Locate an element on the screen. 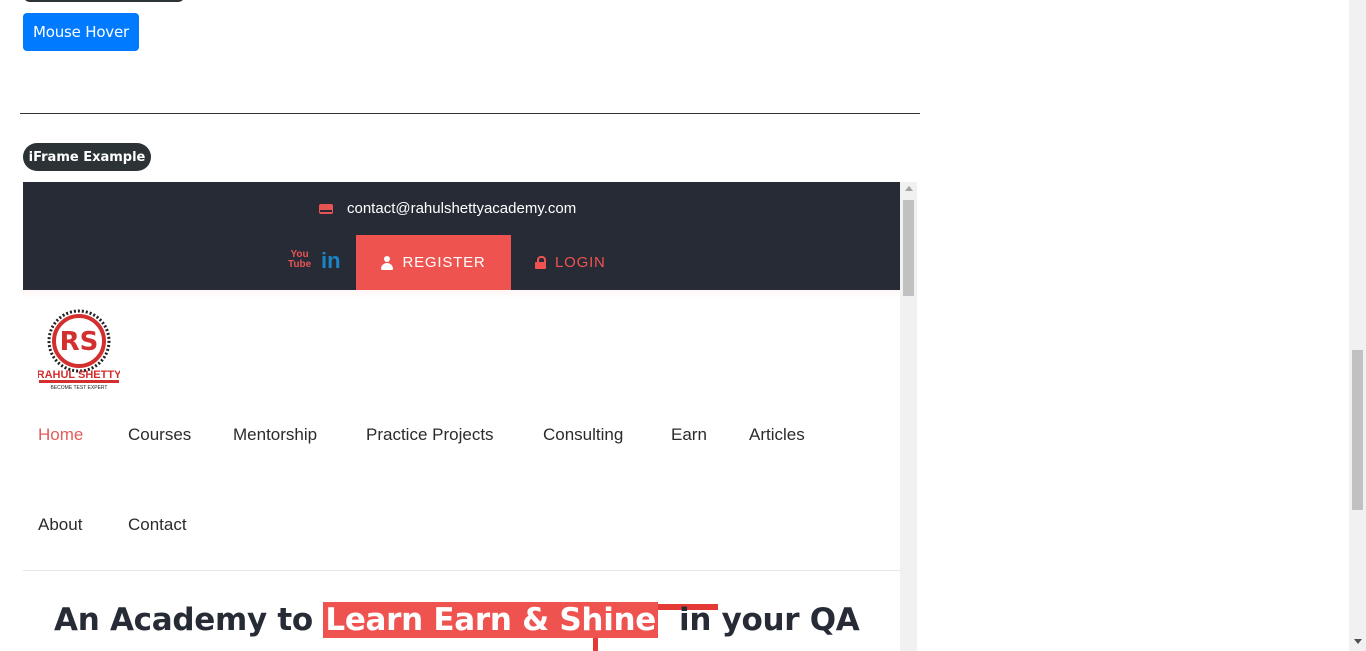 The image size is (1366, 651). site-logo: RS RAHUL SHETTY BECOME TEST EXPERT is located at coordinates (79, 350).